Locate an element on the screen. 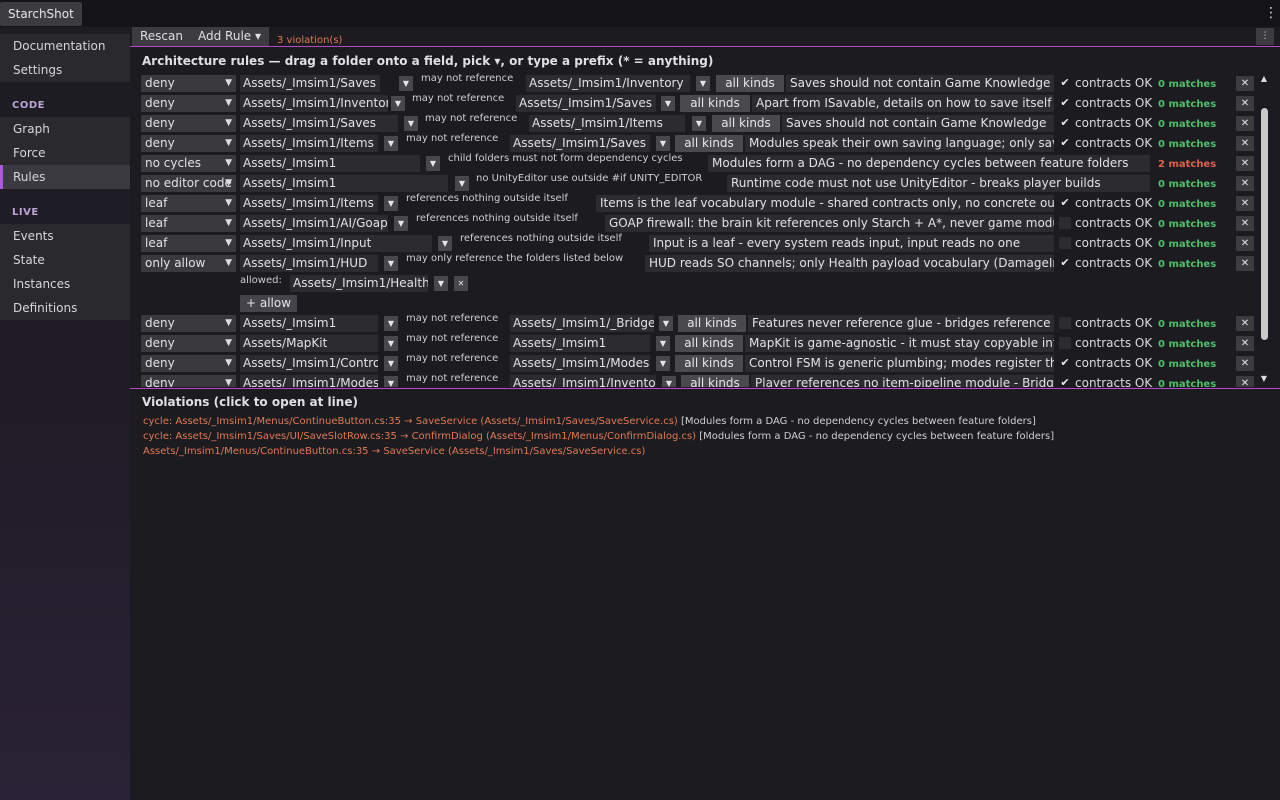 This screenshot has height=800, width=1280. remove-allowed-icon: ✕ is located at coordinates (461, 283).